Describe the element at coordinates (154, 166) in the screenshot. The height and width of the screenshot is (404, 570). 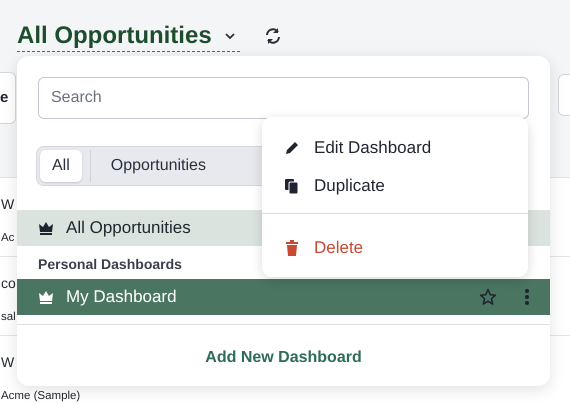
I see `filter-tab: Opportunities` at that location.